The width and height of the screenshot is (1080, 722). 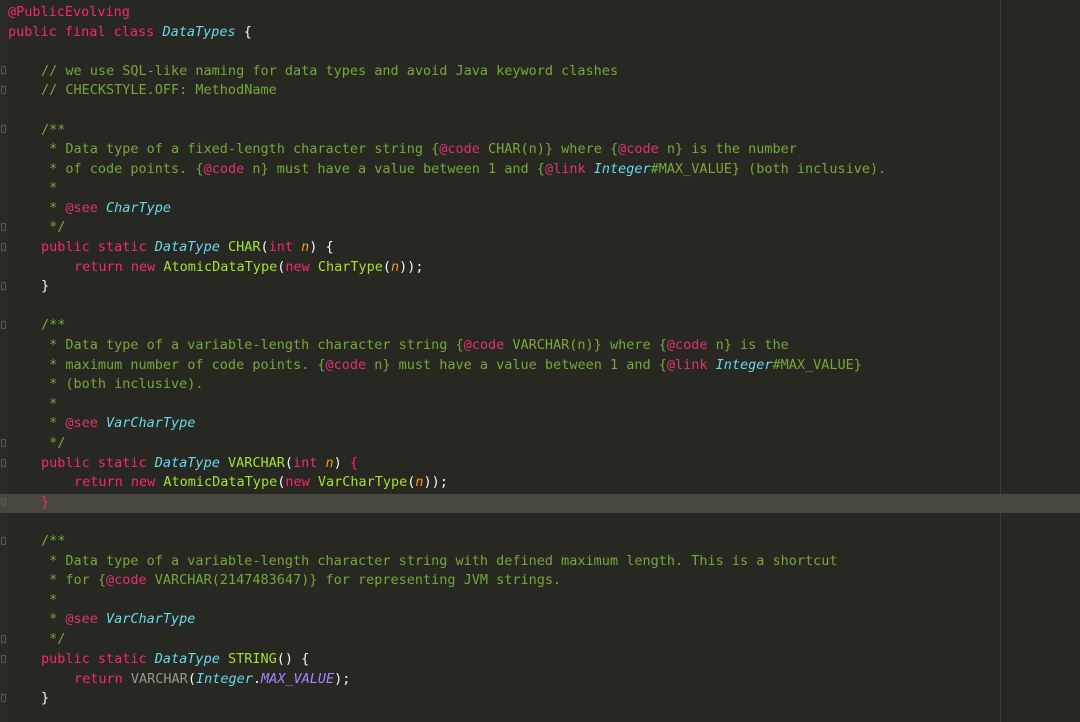 I want to click on code-line: public static DataType VARCHAR(int n) {, so click(x=199, y=463).